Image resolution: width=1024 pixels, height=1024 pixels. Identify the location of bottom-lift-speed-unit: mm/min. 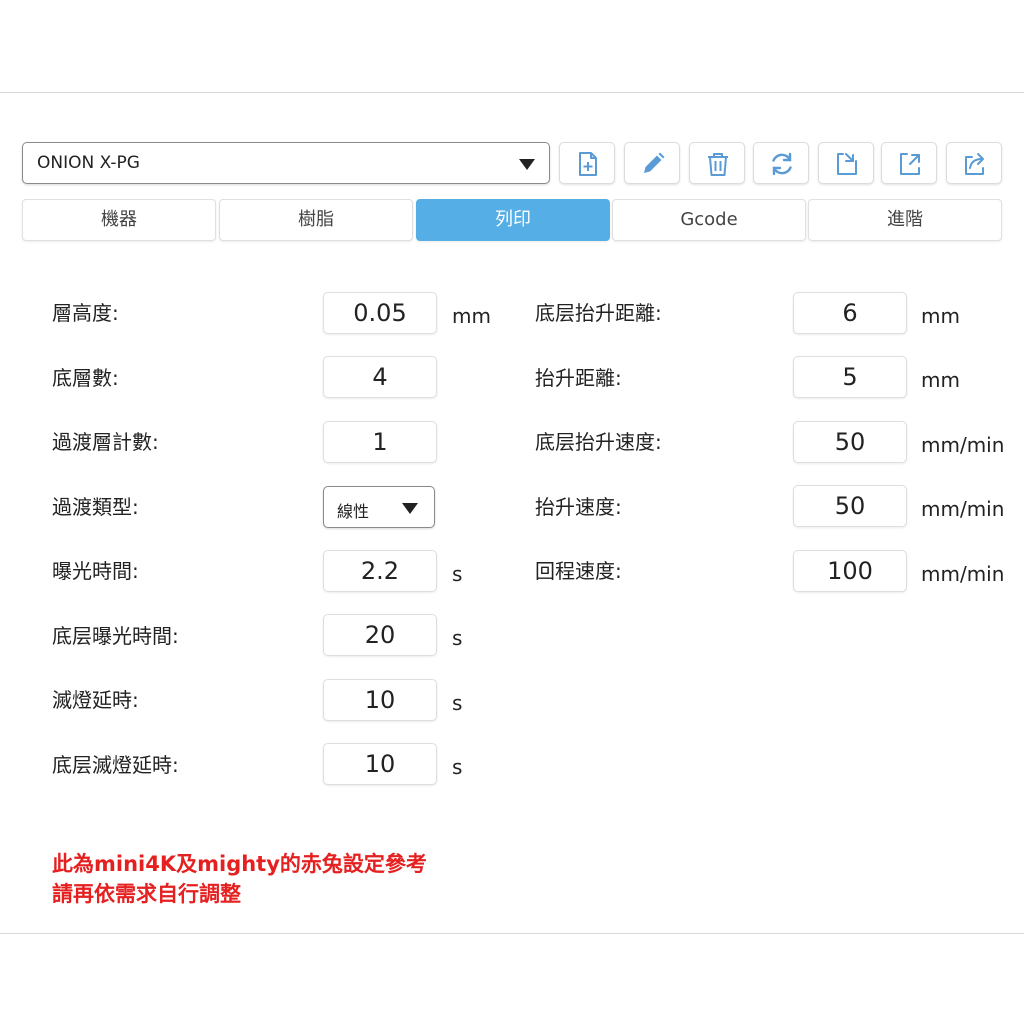
(963, 445).